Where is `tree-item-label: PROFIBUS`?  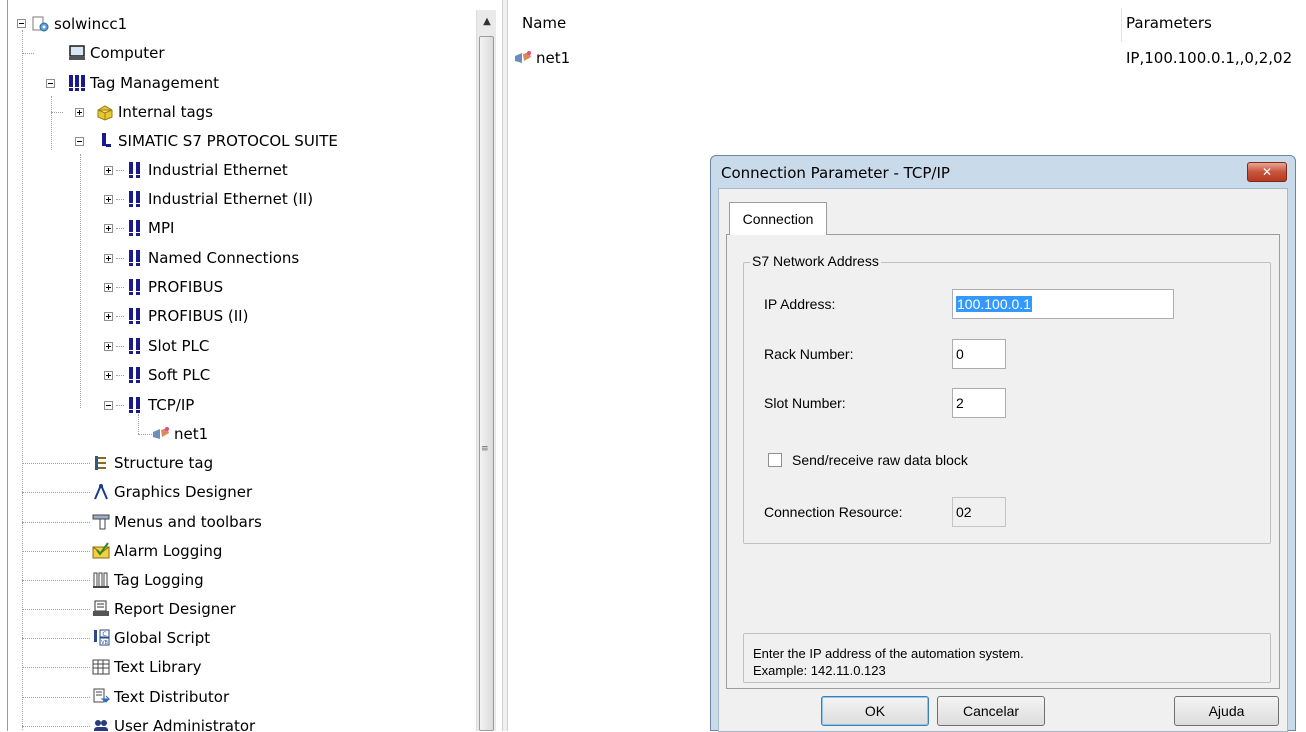
tree-item-label: PROFIBUS is located at coordinates (186, 287).